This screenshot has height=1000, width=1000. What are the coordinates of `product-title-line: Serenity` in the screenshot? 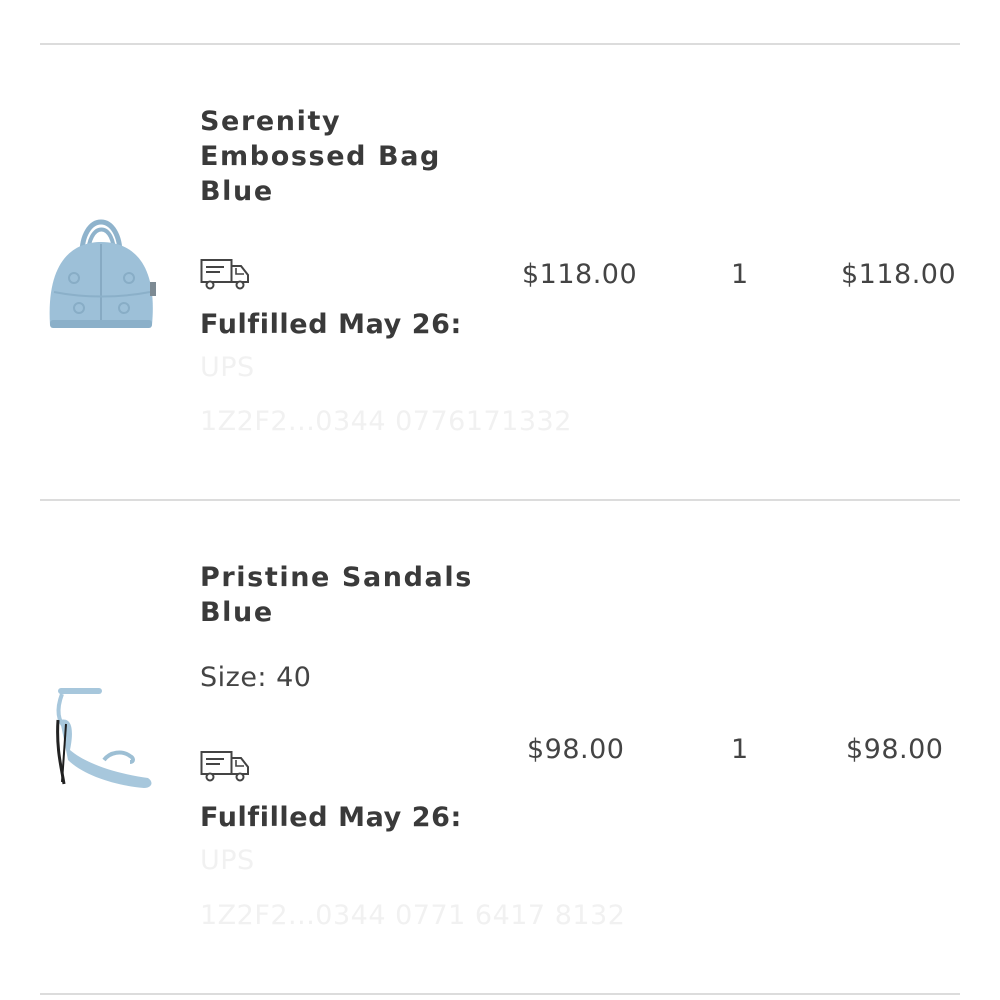 It's located at (271, 121).